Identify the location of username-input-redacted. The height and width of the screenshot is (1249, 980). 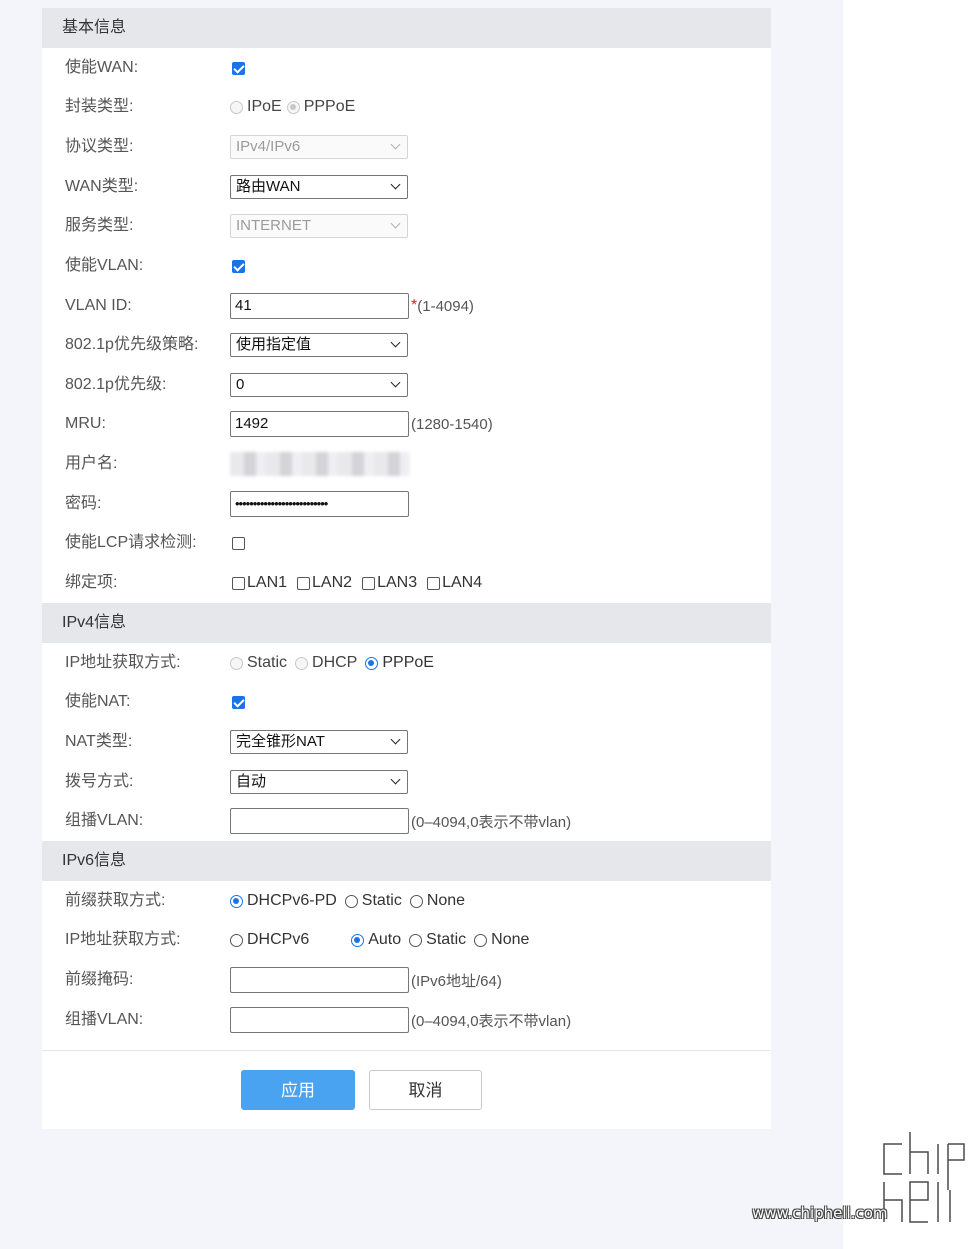
(320, 464).